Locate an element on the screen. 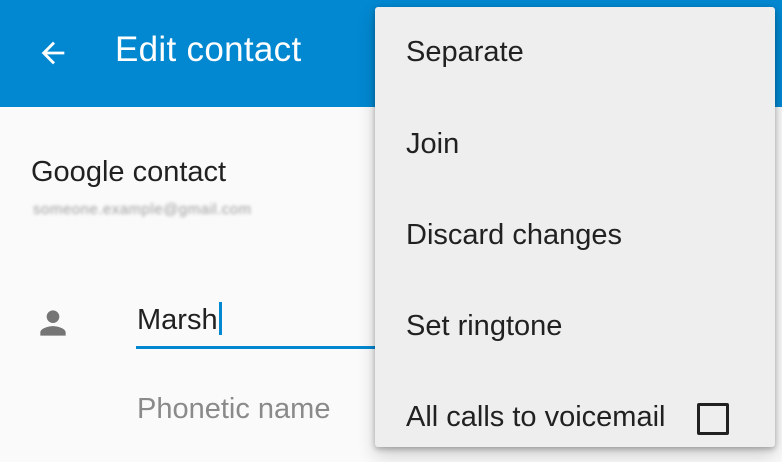 The height and width of the screenshot is (462, 782). voicemail-checkbox is located at coordinates (713, 419).